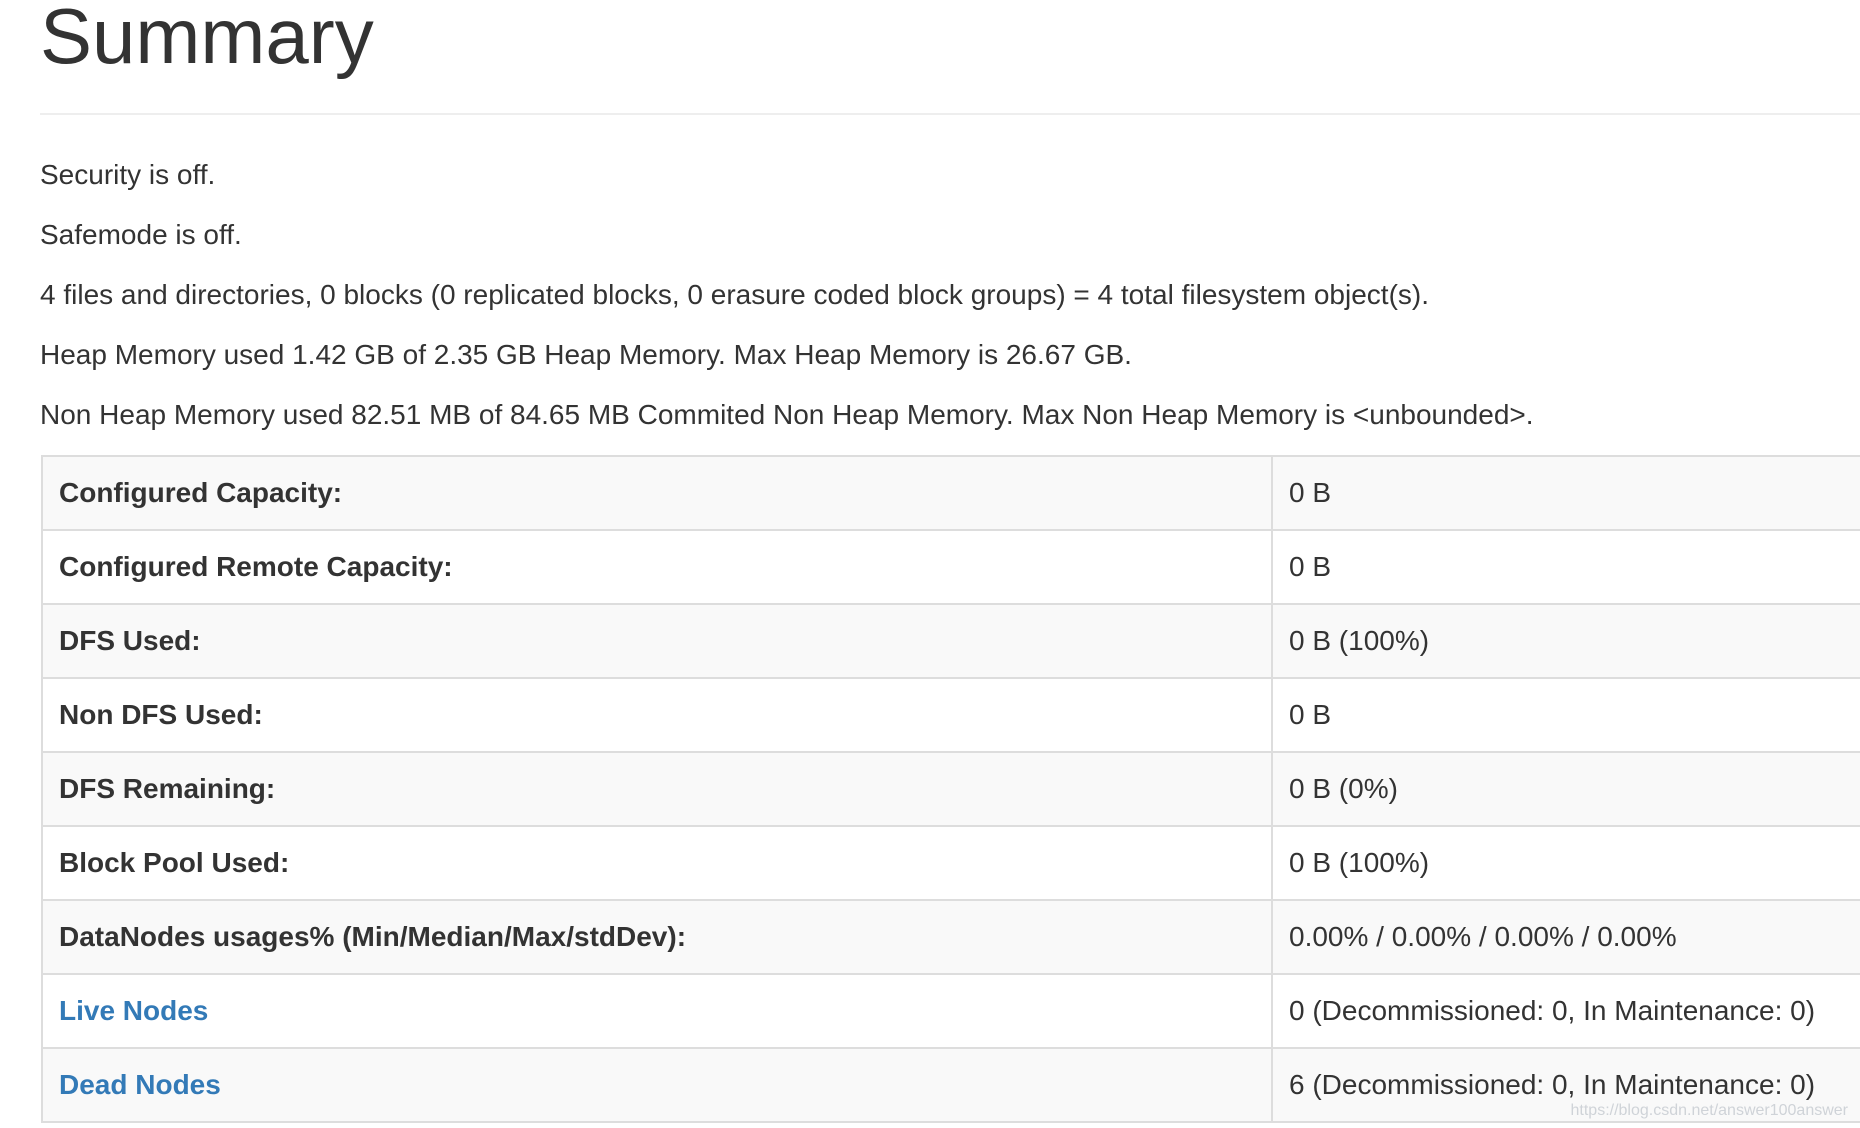 The width and height of the screenshot is (1860, 1128). I want to click on configured-remote-capacity-label: Configured Remote Capacity:, so click(657, 567).